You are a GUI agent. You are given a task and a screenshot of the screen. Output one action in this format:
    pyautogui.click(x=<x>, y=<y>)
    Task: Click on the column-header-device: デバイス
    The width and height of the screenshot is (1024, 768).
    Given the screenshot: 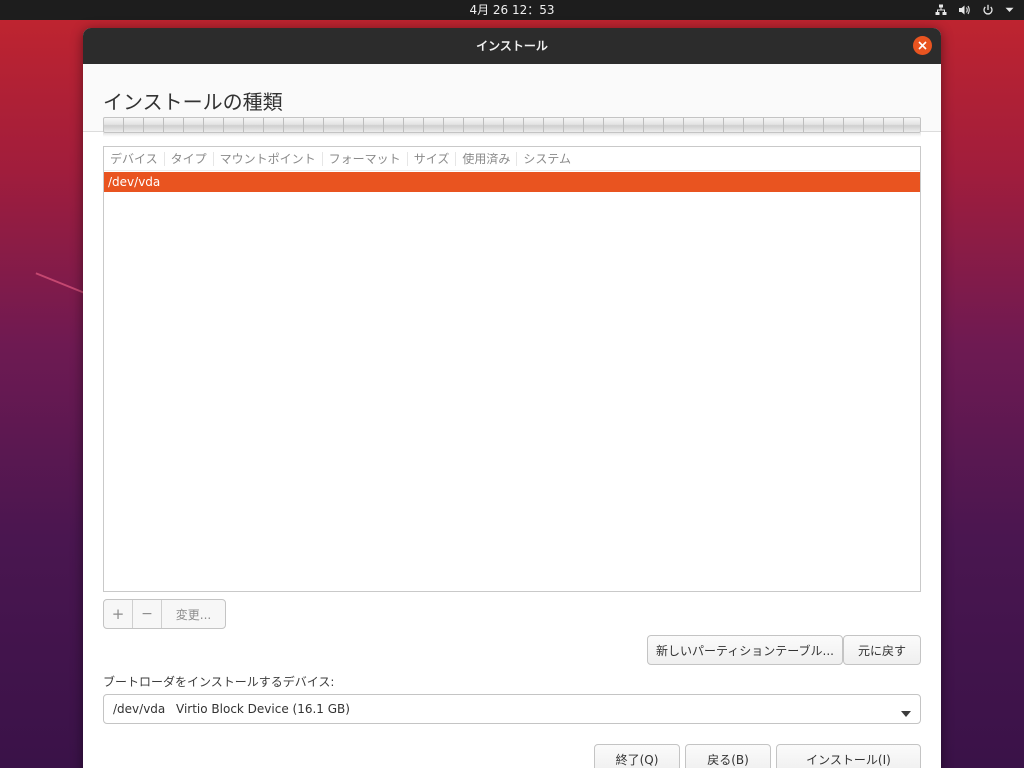 What is the action you would take?
    pyautogui.click(x=134, y=158)
    